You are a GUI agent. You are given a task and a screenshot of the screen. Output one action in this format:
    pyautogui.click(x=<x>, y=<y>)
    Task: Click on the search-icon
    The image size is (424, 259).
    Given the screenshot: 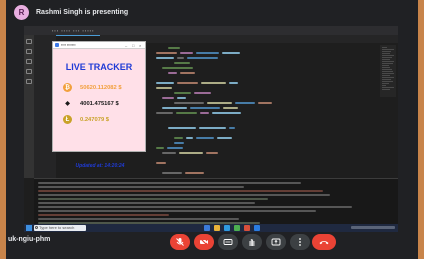 What is the action you would take?
    pyautogui.click(x=29, y=51)
    